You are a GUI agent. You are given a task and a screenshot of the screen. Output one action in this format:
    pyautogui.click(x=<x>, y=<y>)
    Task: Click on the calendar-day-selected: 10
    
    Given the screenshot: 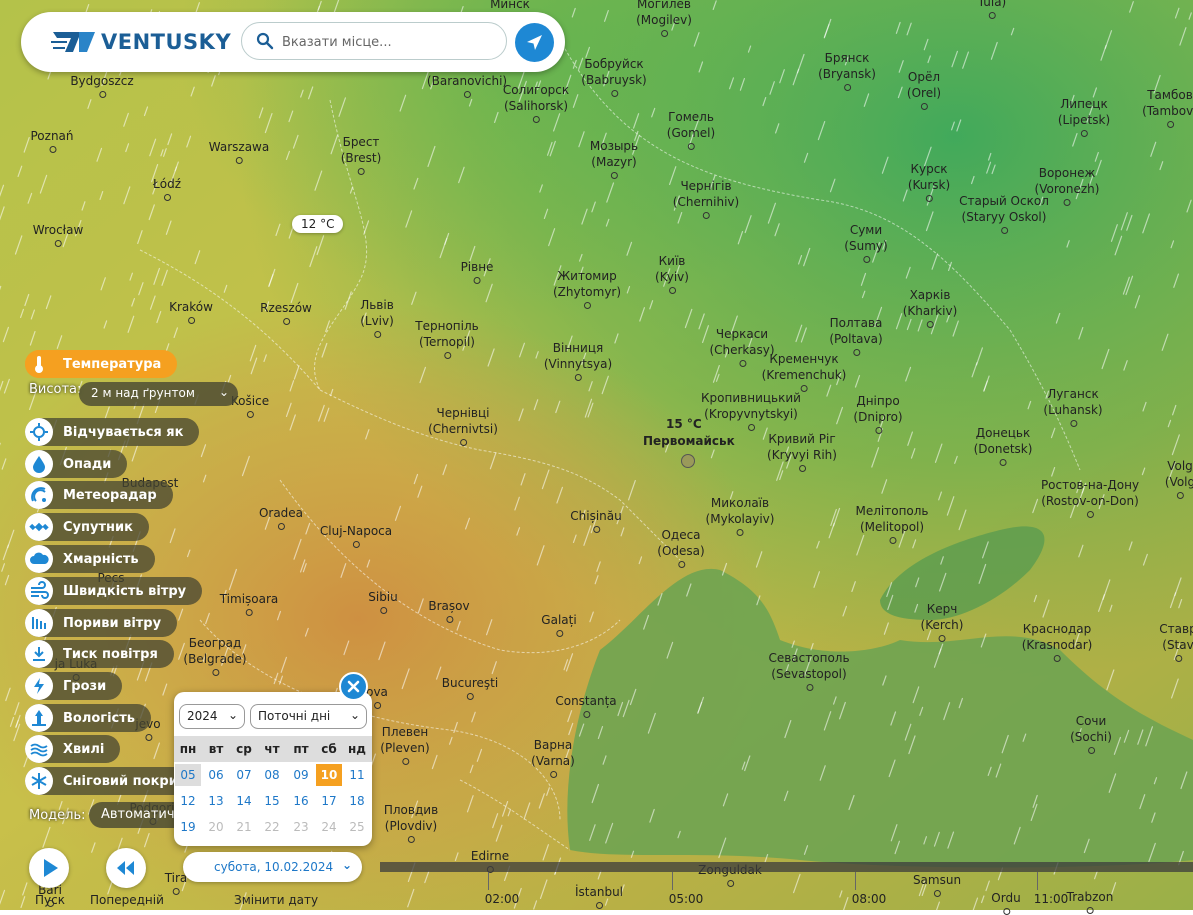 What is the action you would take?
    pyautogui.click(x=329, y=775)
    